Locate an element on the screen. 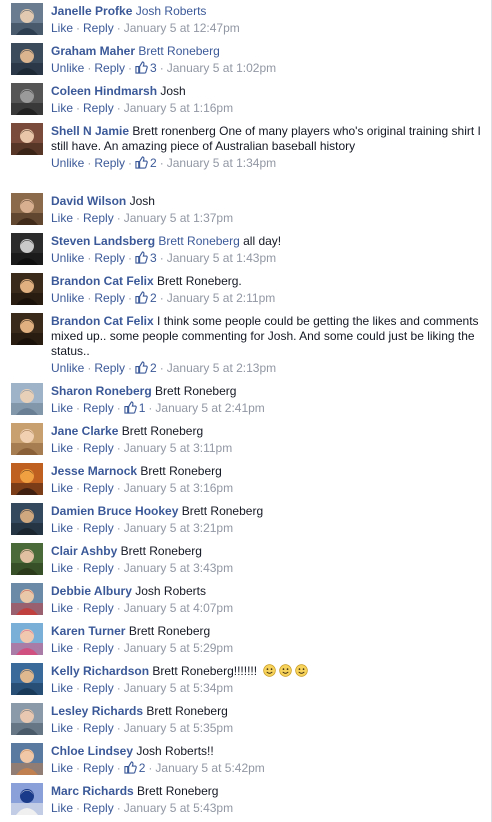 This screenshot has width=492, height=822. comment-timestamp: January 5 at 3:11pm is located at coordinates (178, 448).